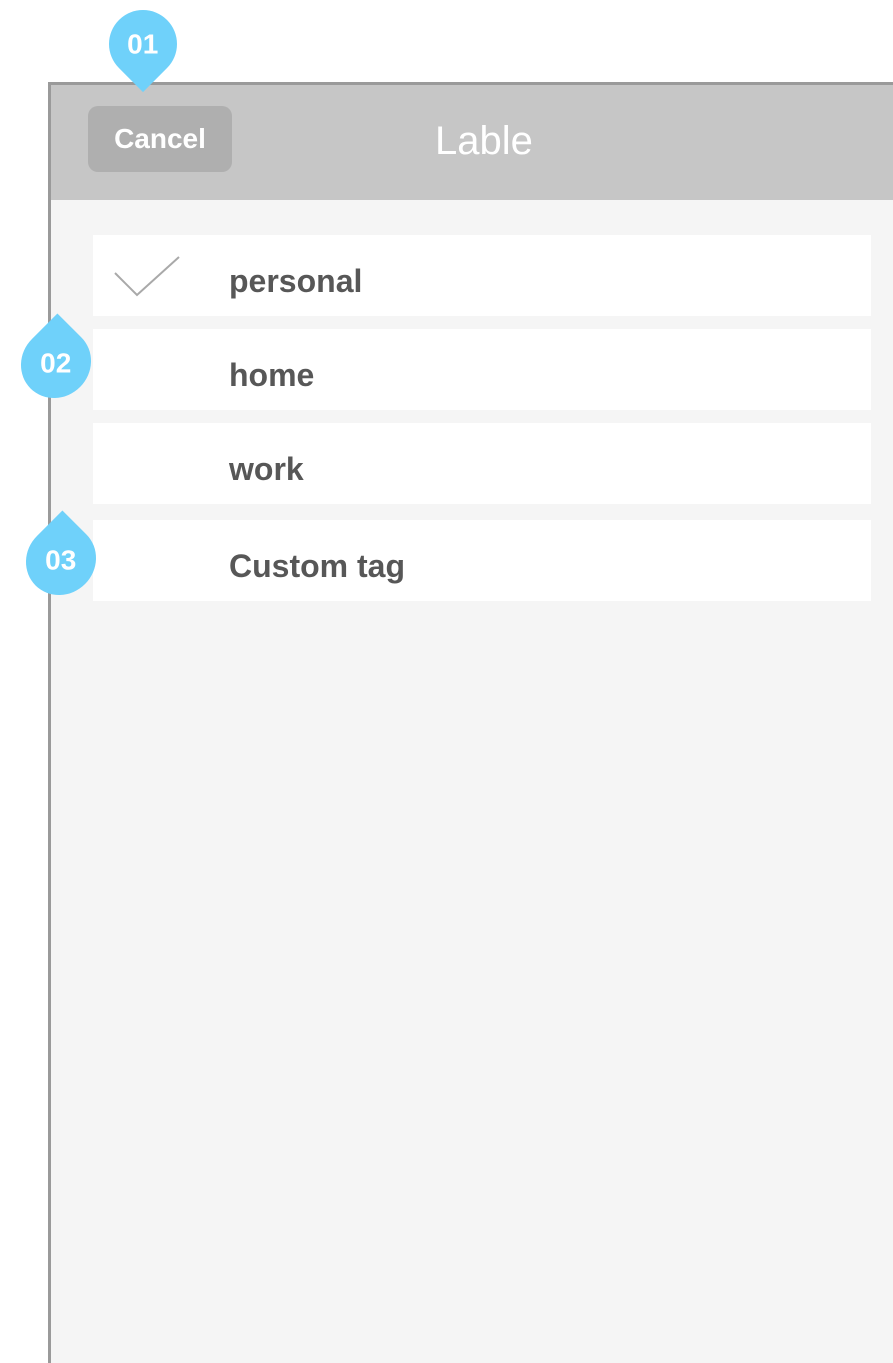 Image resolution: width=893 pixels, height=1363 pixels. I want to click on check-icon, so click(147, 276).